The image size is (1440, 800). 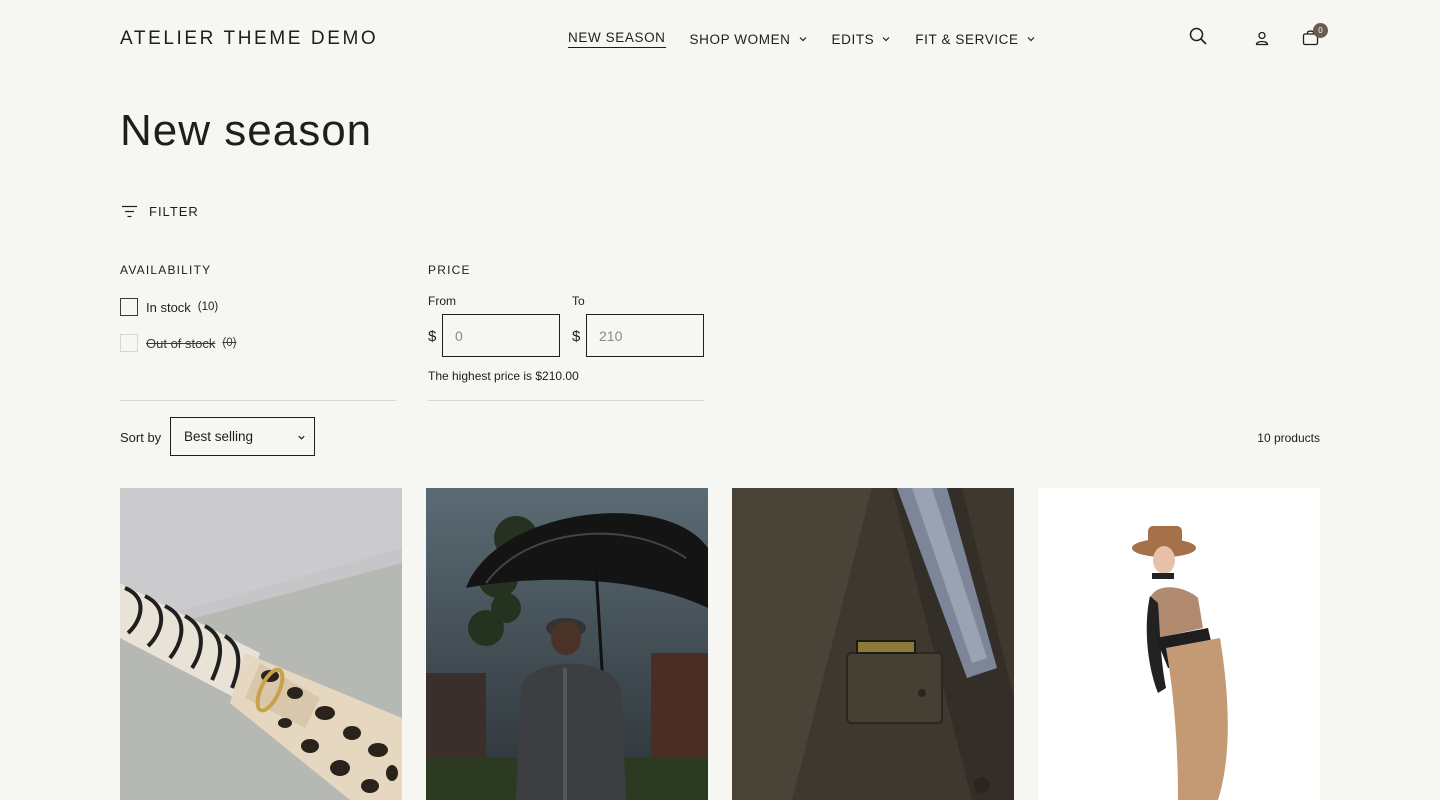 I want to click on product-count: 10 products, so click(x=1288, y=438).